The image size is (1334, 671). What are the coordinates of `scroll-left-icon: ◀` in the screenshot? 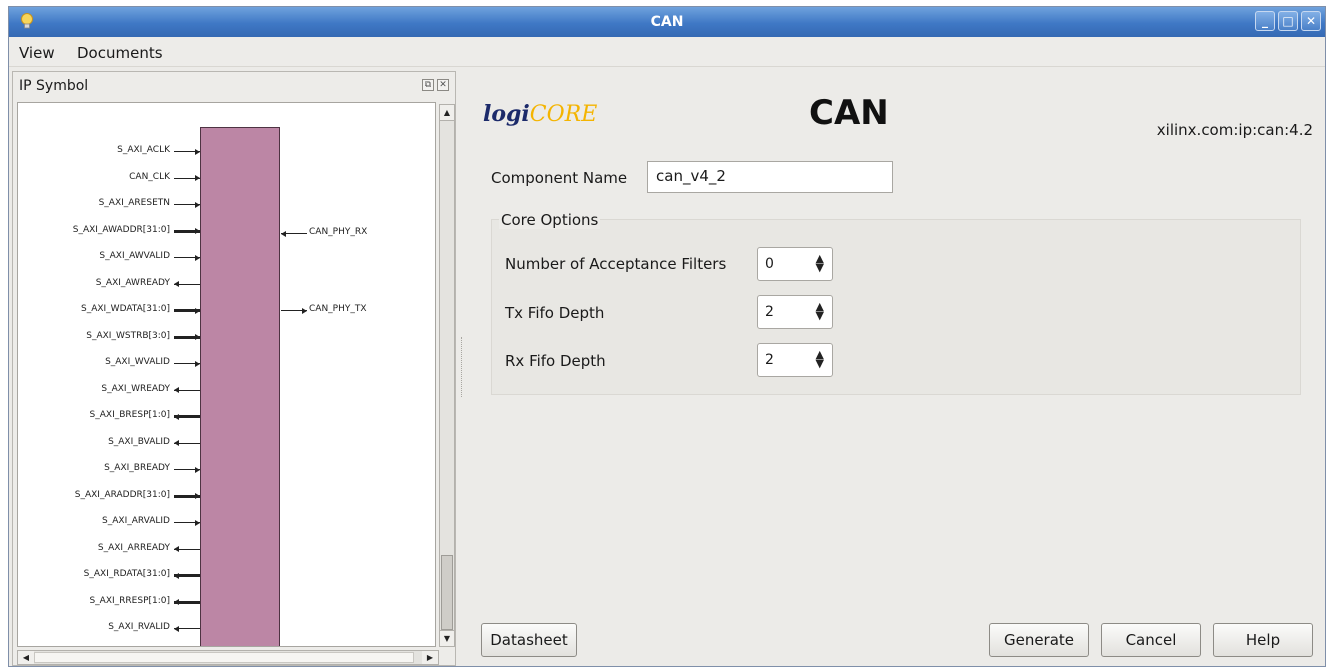 It's located at (26, 657).